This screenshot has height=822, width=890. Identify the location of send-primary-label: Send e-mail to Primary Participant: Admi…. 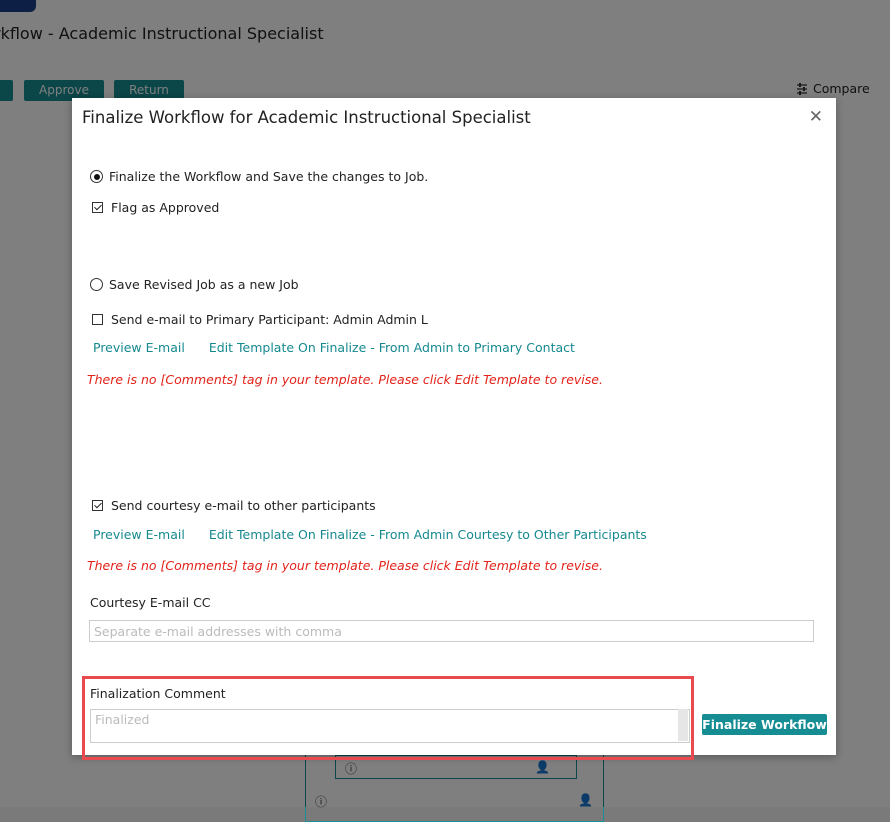
(269, 319).